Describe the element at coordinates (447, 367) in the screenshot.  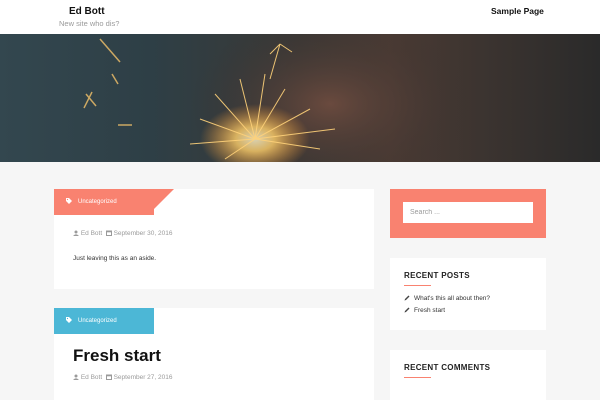
I see `widget-title: RECENT COMMENTS` at that location.